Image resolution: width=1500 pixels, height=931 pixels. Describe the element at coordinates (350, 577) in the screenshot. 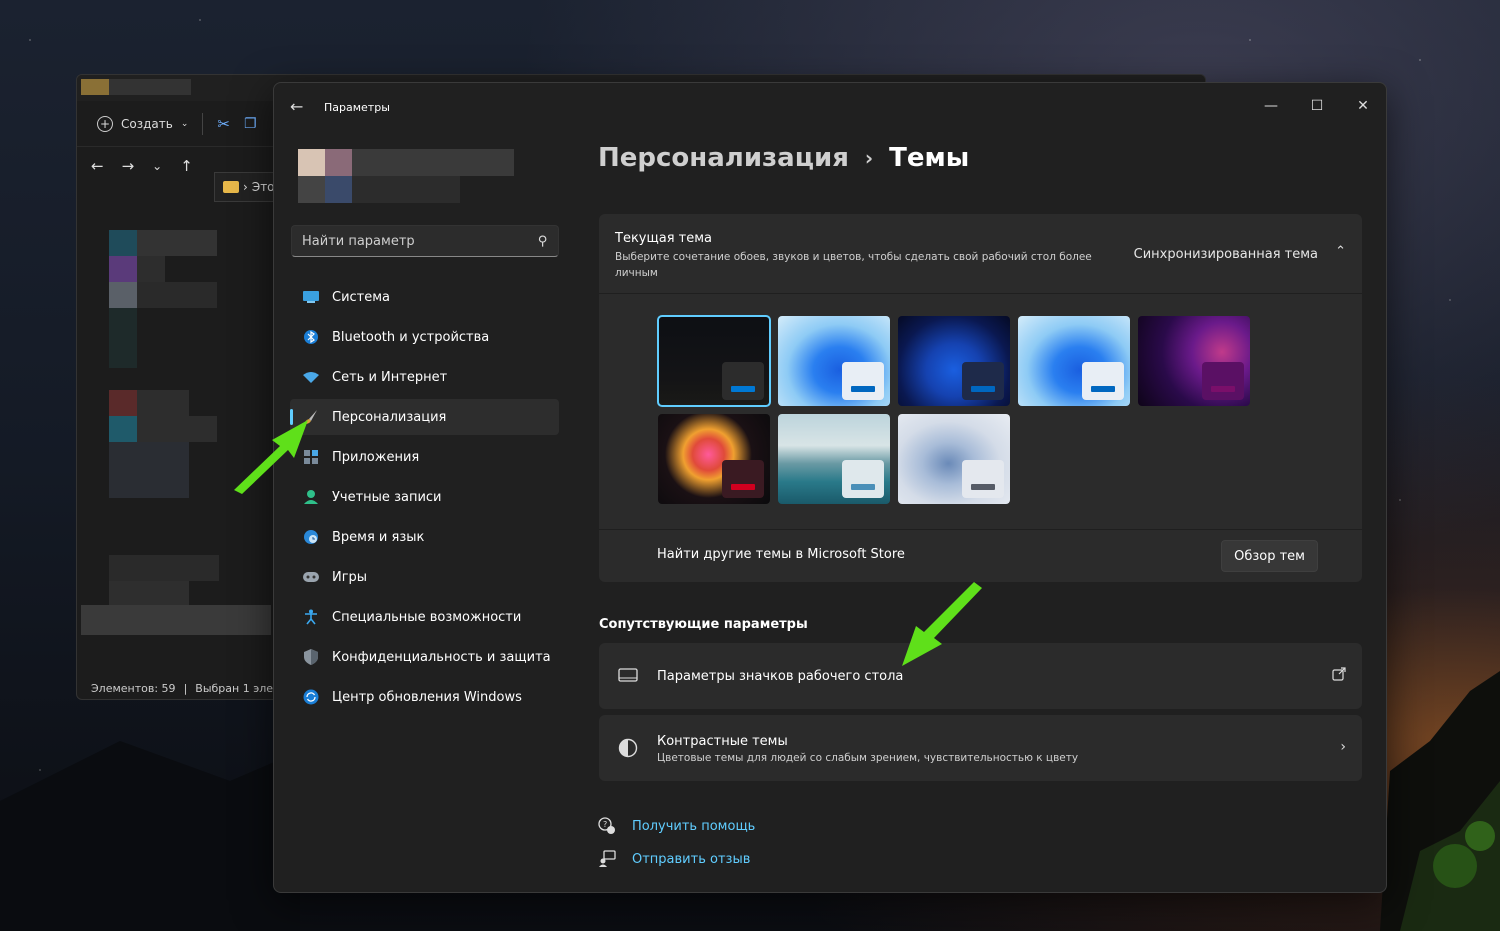

I see `nav-item-label: Игры` at that location.